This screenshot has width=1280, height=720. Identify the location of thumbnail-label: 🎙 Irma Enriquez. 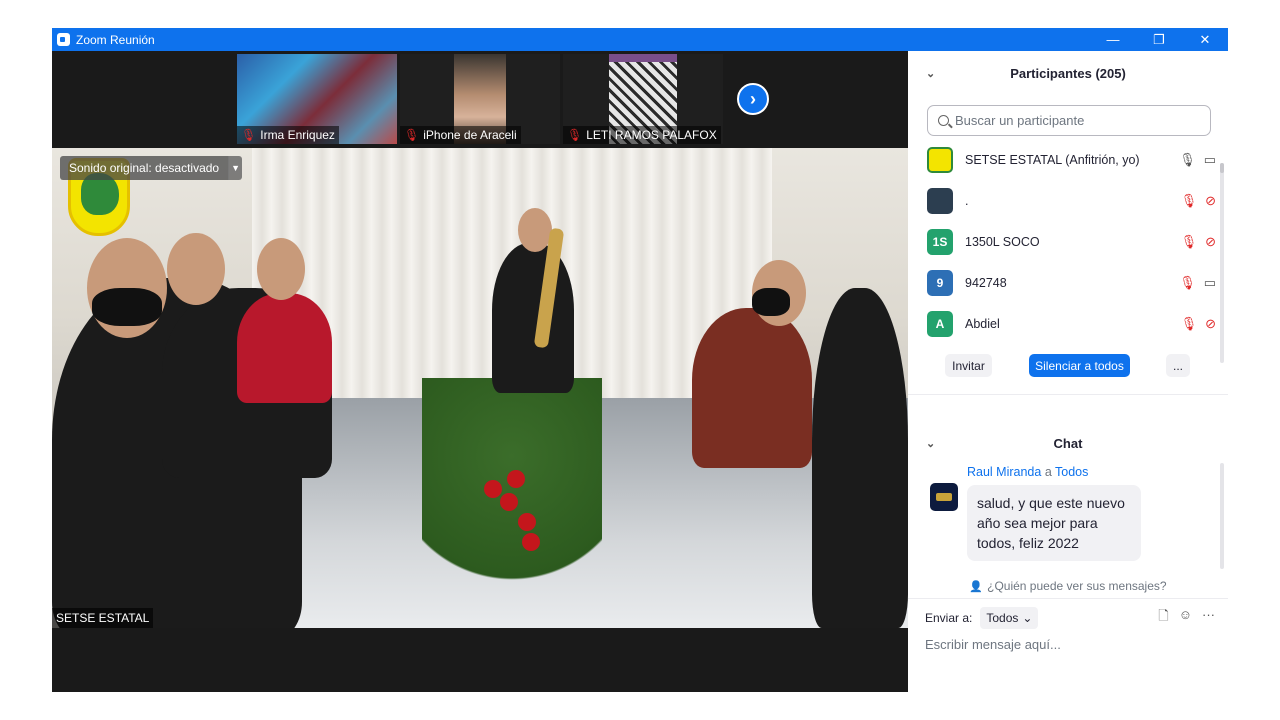
(288, 135).